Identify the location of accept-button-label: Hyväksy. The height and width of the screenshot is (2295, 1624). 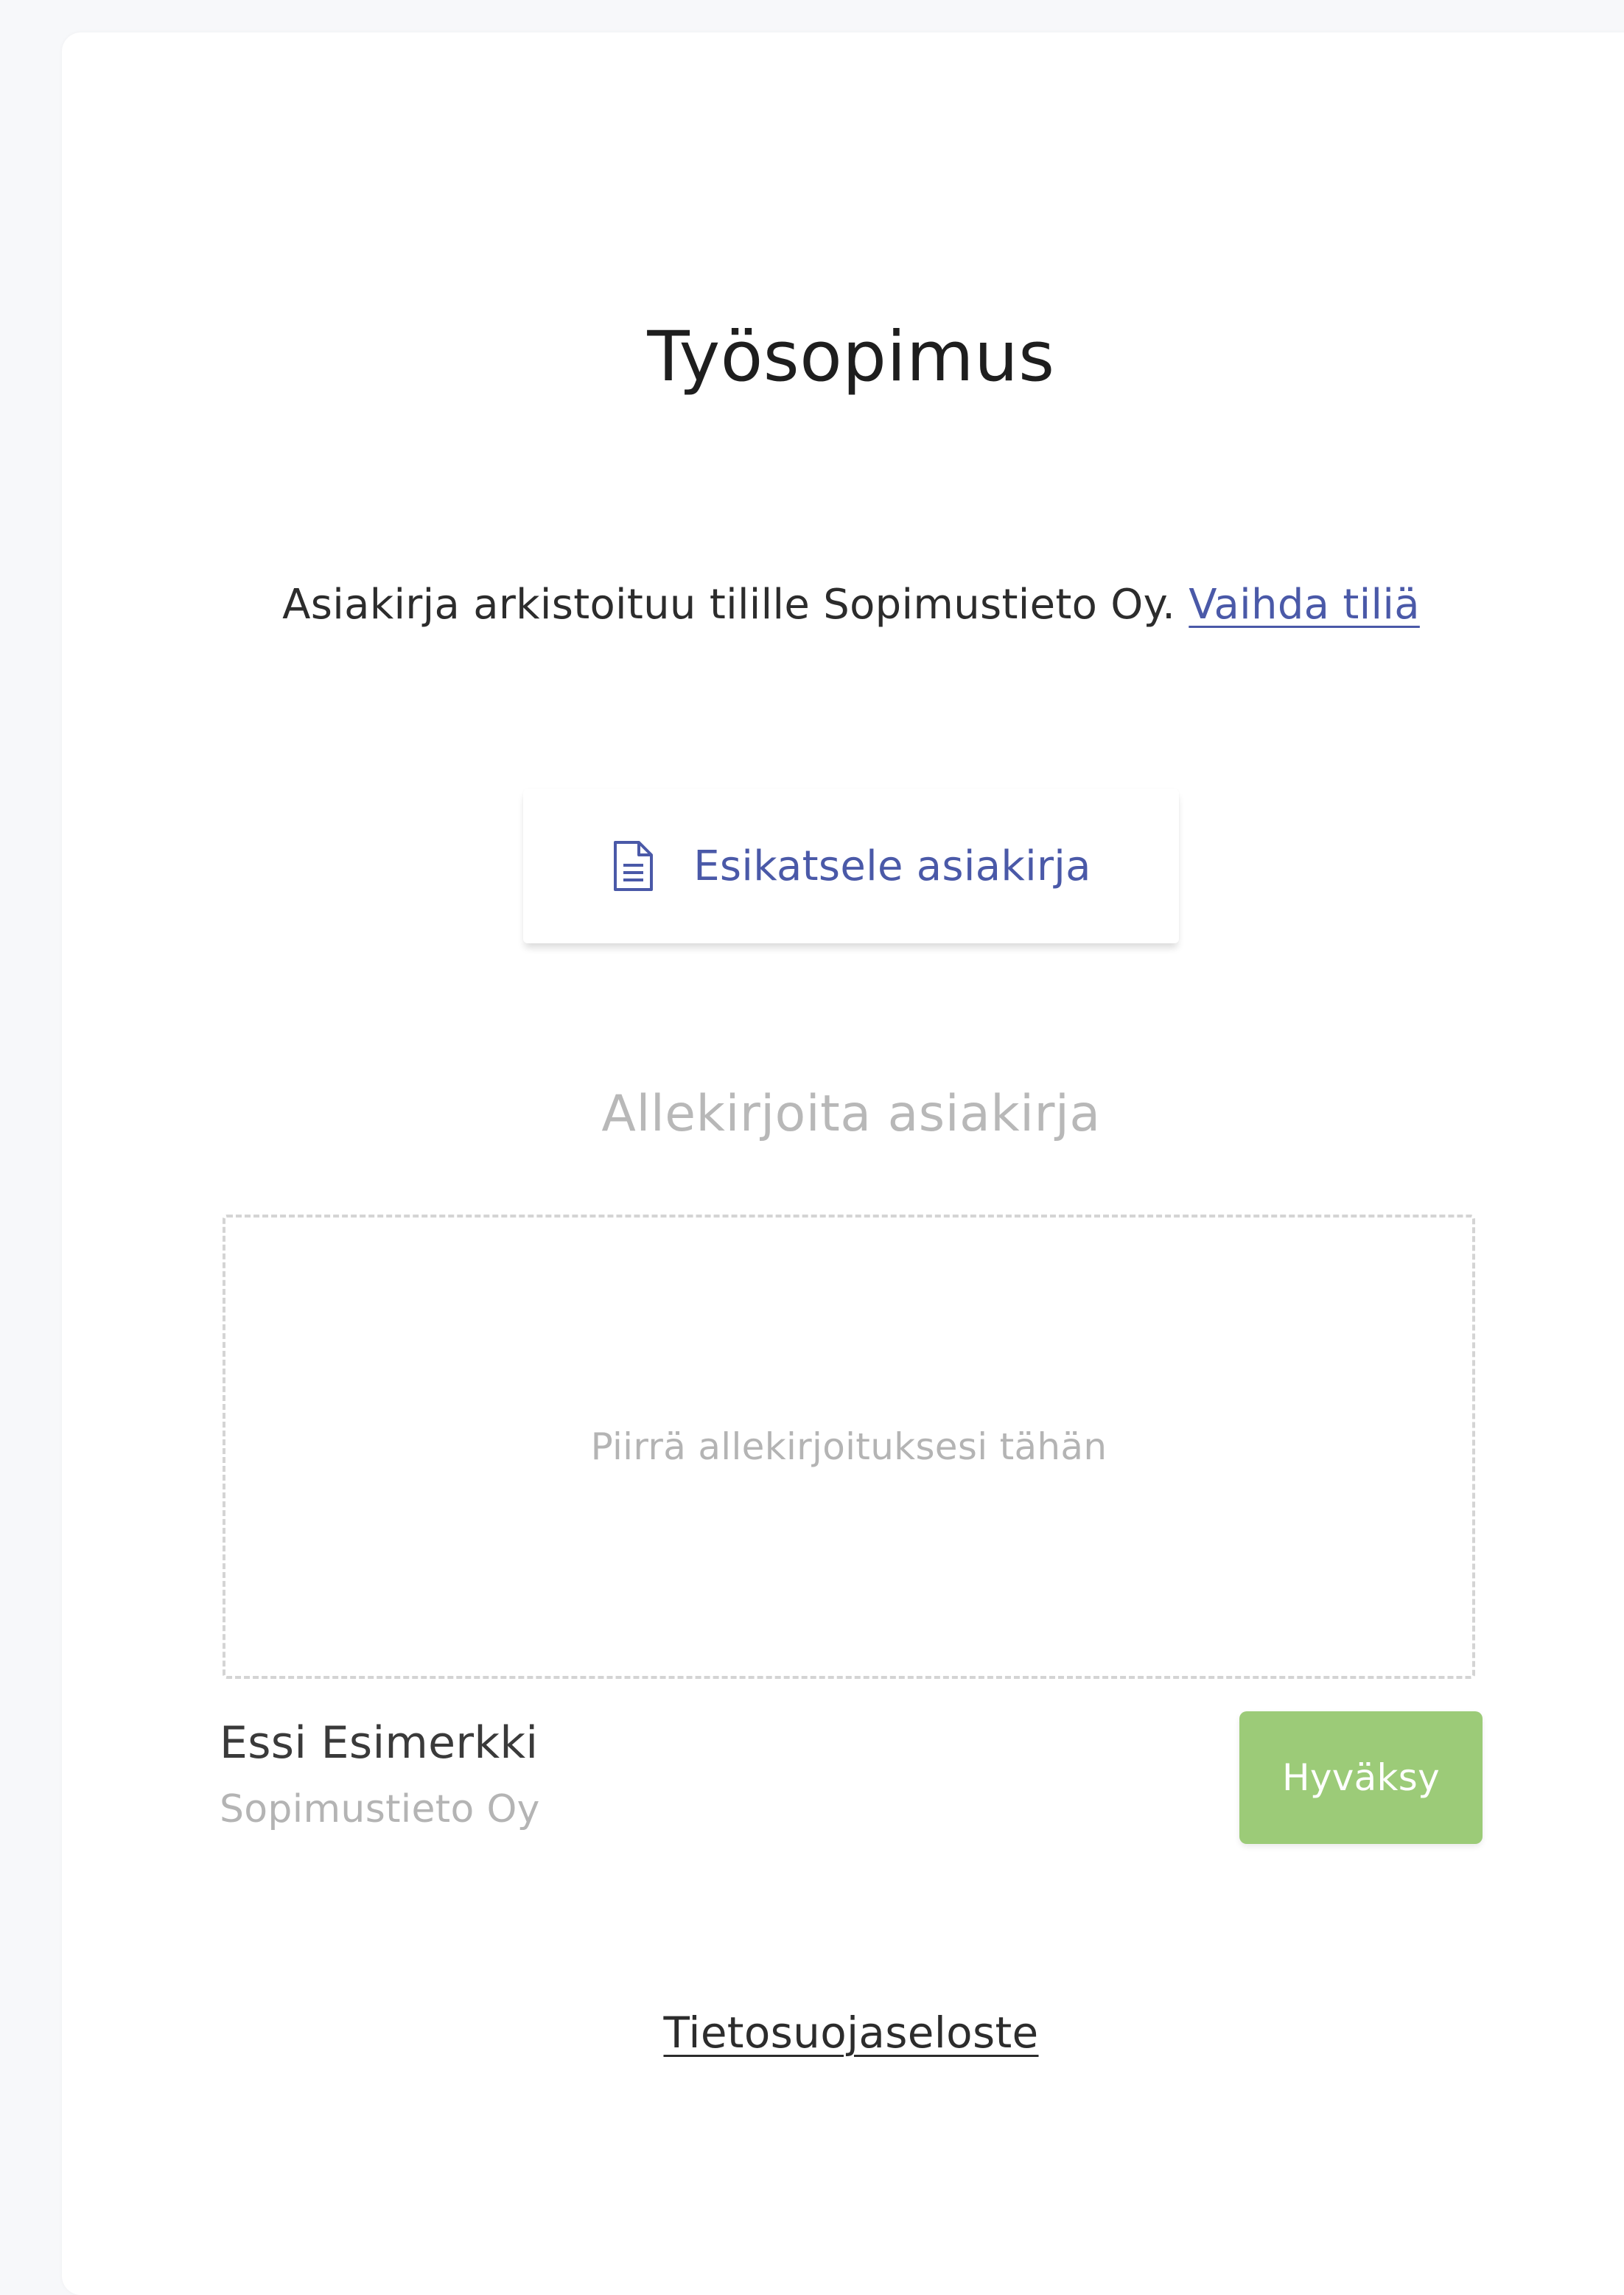
(1361, 1778).